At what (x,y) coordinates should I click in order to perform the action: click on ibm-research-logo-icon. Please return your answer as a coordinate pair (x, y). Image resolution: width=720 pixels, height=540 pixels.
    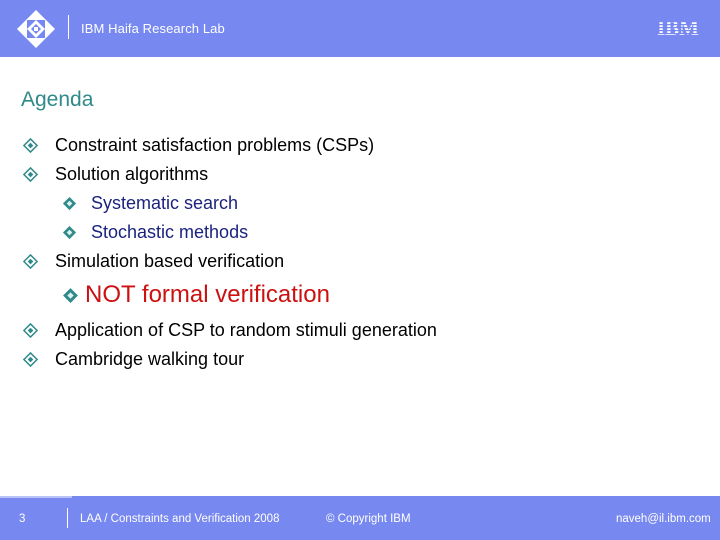
    Looking at the image, I should click on (36, 29).